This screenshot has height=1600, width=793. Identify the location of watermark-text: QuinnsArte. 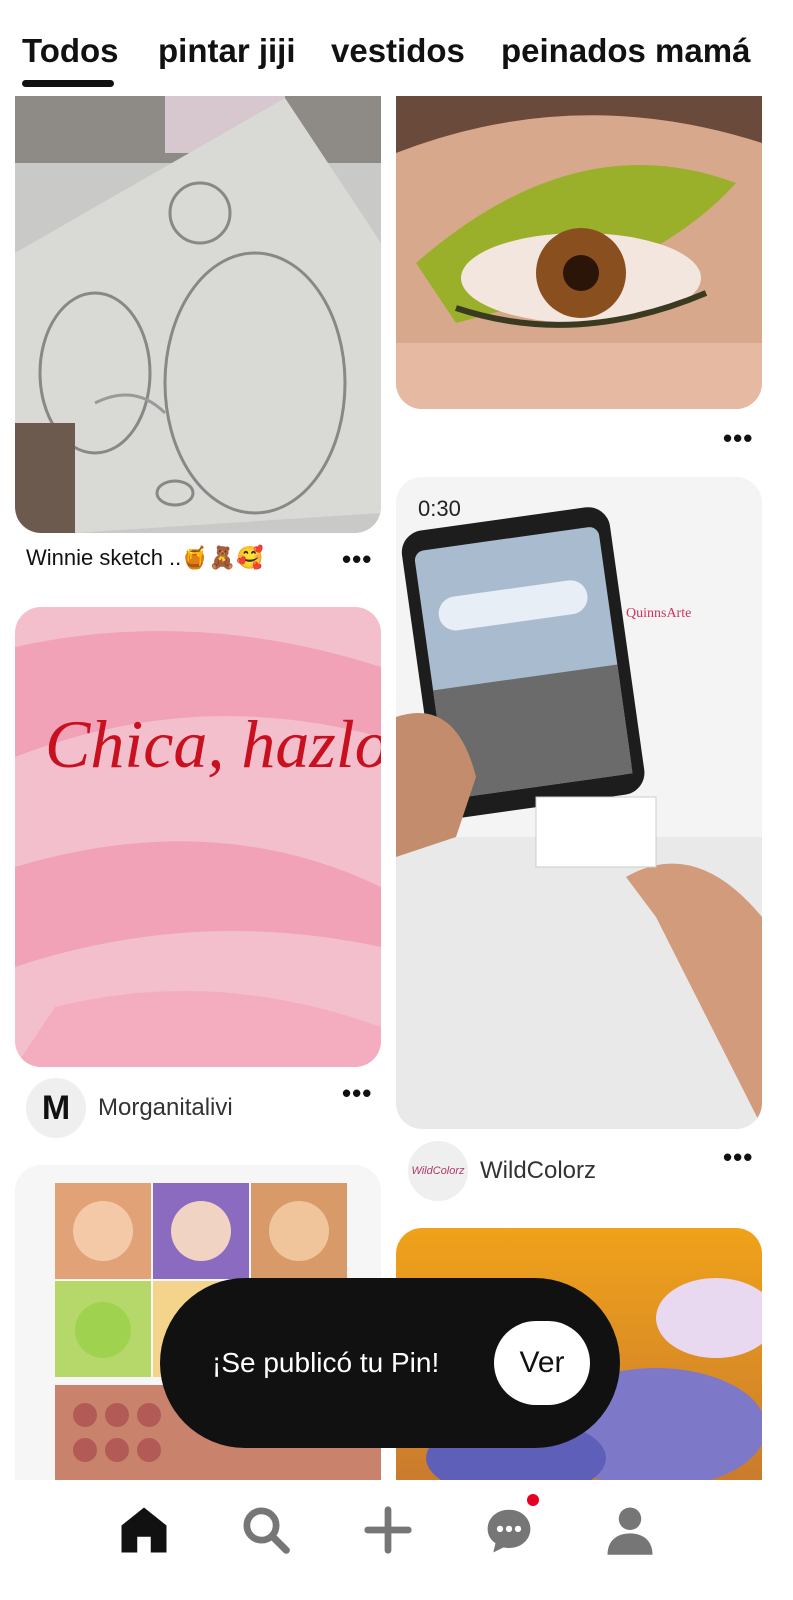
(658, 613).